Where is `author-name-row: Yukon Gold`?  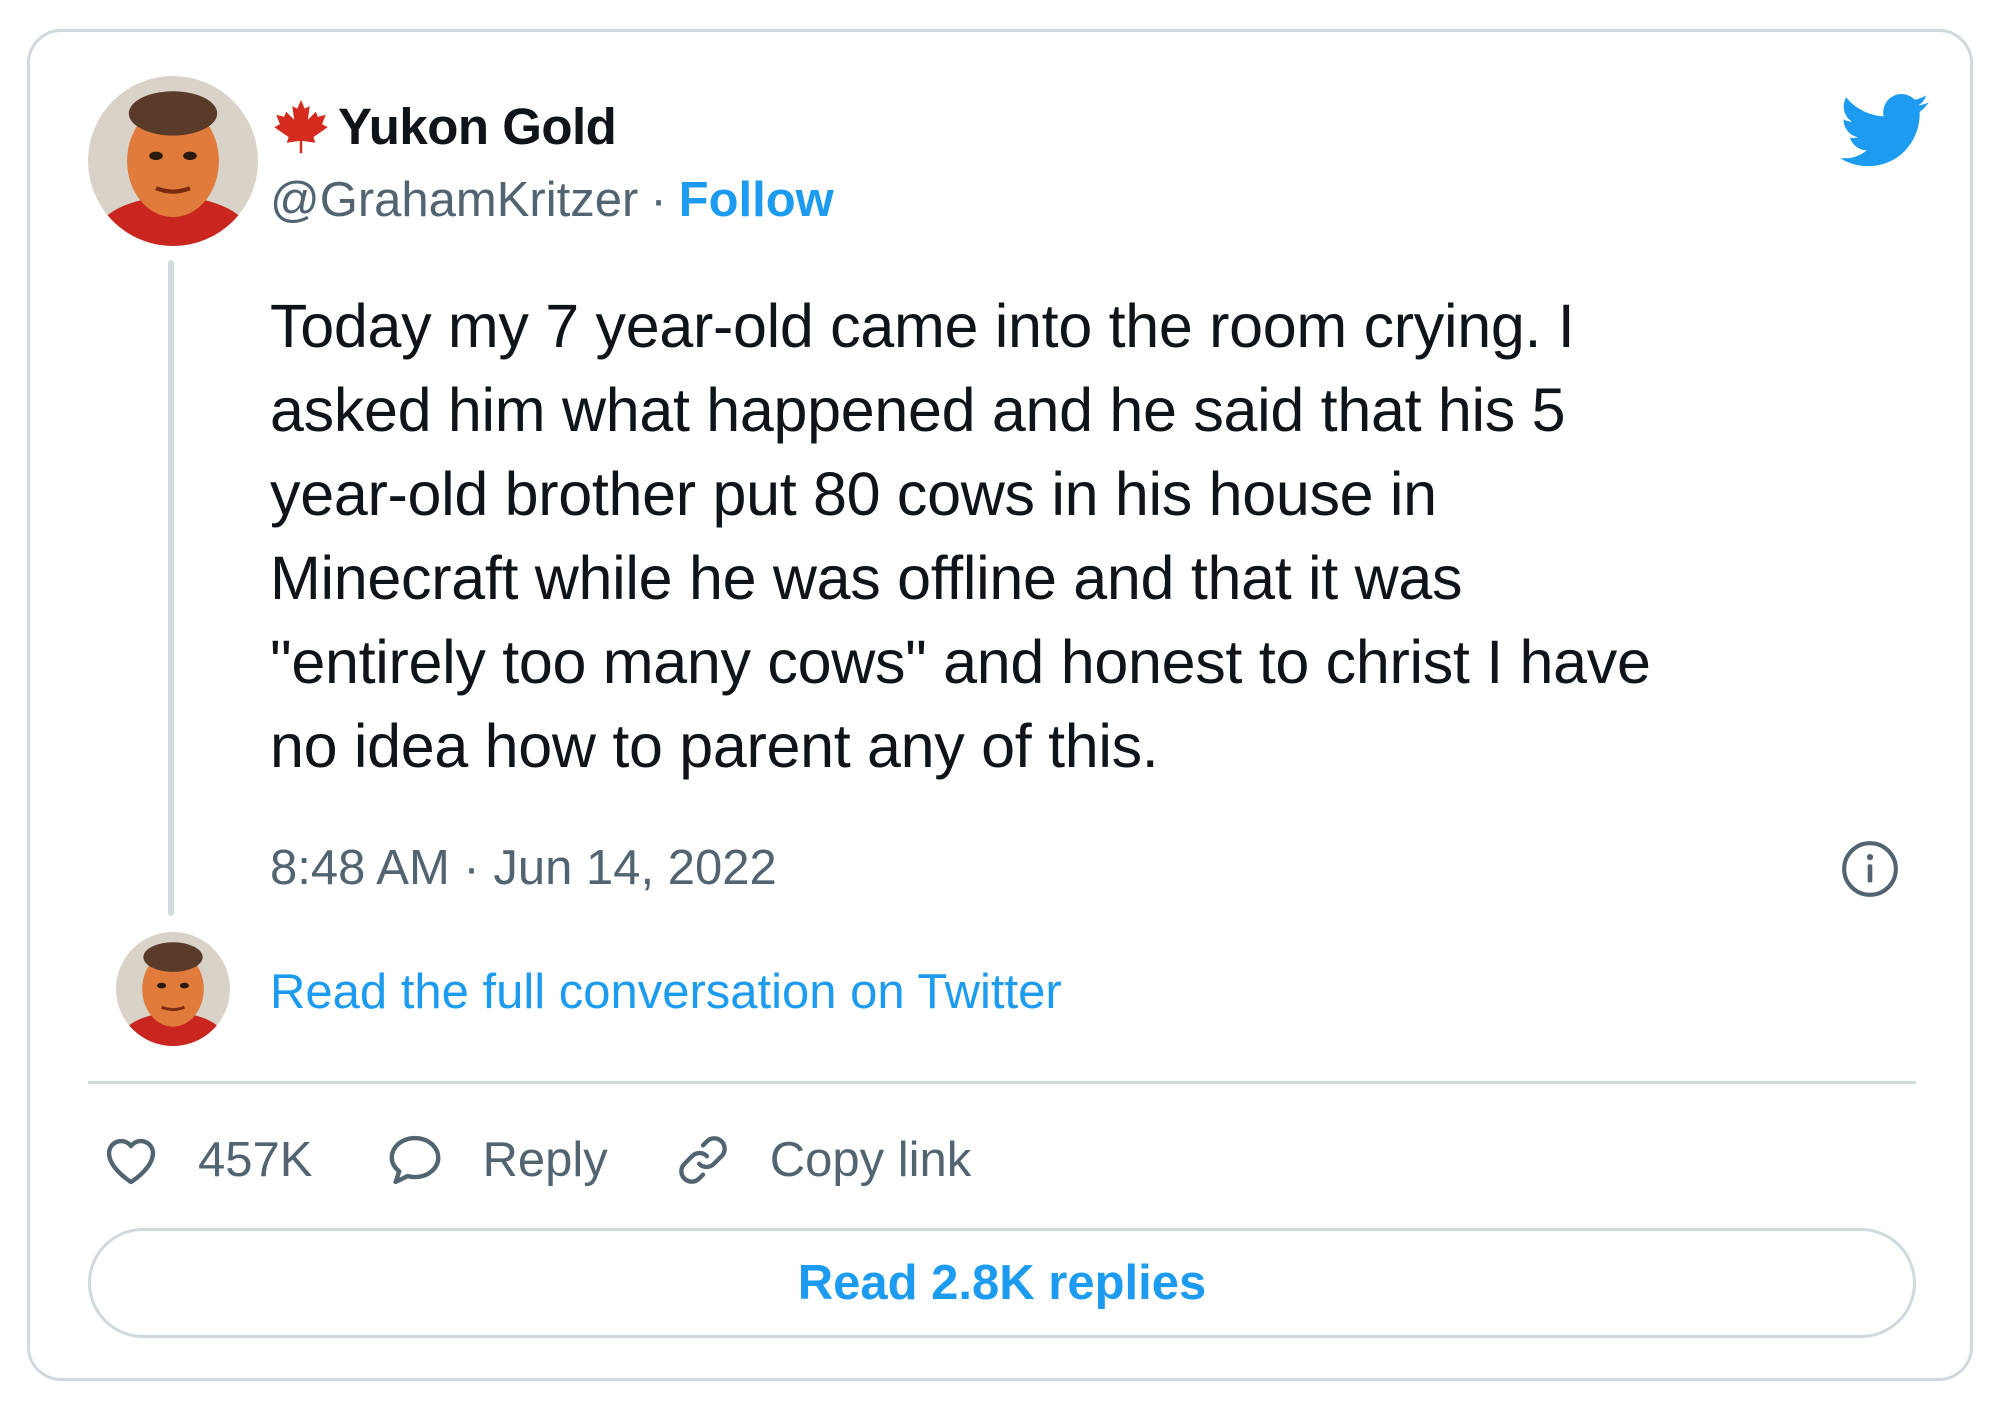
author-name-row: Yukon Gold is located at coordinates (443, 126).